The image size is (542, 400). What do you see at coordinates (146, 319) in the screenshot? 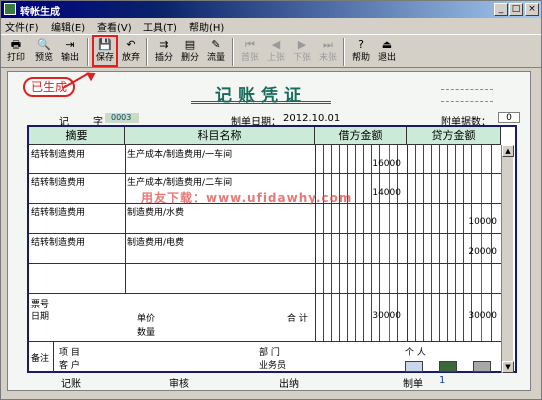
I see `unit-price-label: 单价` at bounding box center [146, 319].